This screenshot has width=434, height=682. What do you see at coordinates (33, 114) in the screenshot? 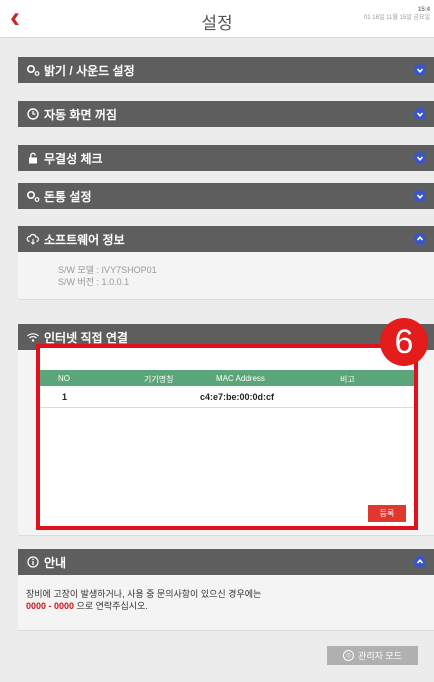
I see `clock-icon` at bounding box center [33, 114].